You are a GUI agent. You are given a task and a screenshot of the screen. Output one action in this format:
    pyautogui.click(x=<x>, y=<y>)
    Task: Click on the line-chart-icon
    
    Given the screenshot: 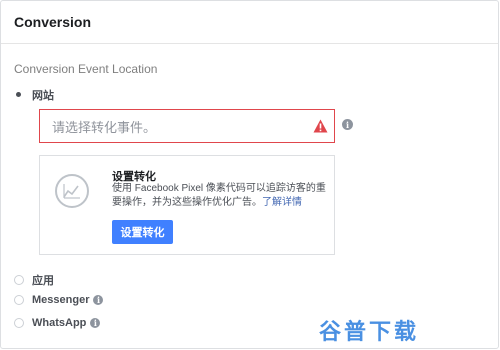 What is the action you would take?
    pyautogui.click(x=72, y=191)
    